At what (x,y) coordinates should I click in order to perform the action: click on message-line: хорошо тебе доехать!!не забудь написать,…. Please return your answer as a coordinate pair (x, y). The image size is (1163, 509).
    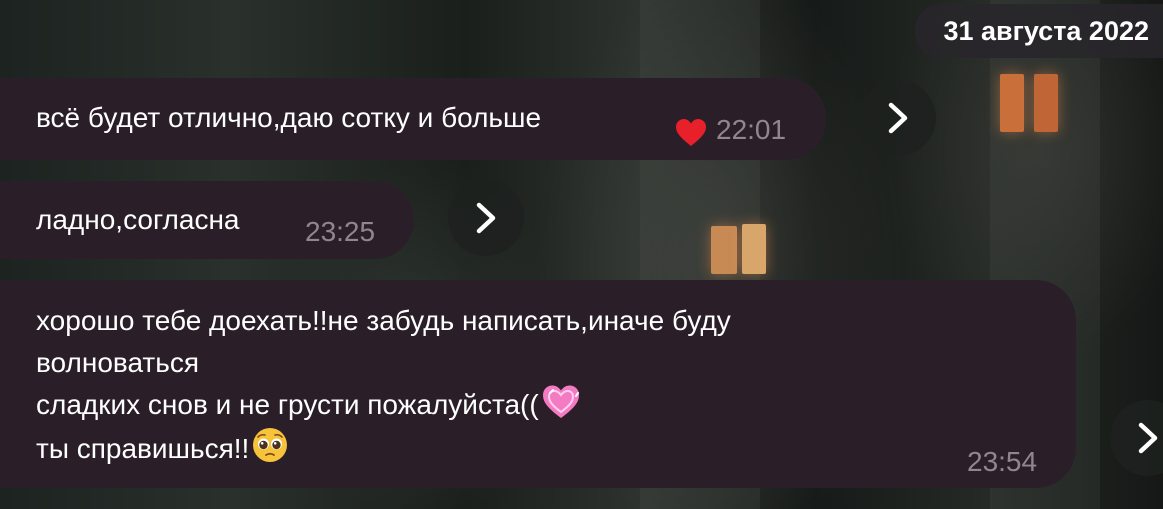
    Looking at the image, I should click on (383, 320).